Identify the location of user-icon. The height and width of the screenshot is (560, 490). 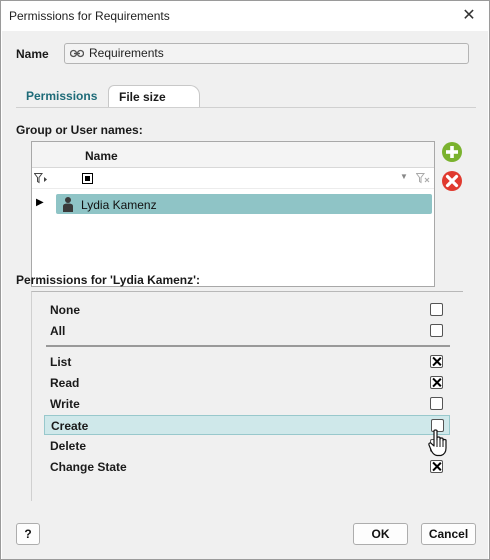
(68, 204).